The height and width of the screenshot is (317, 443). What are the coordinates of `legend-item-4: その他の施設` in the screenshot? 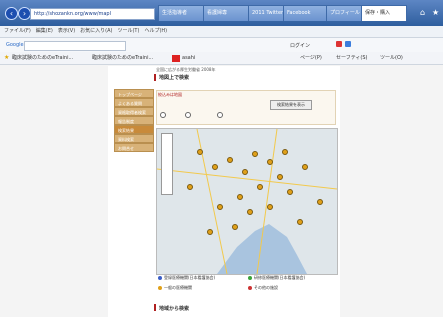 It's located at (266, 287).